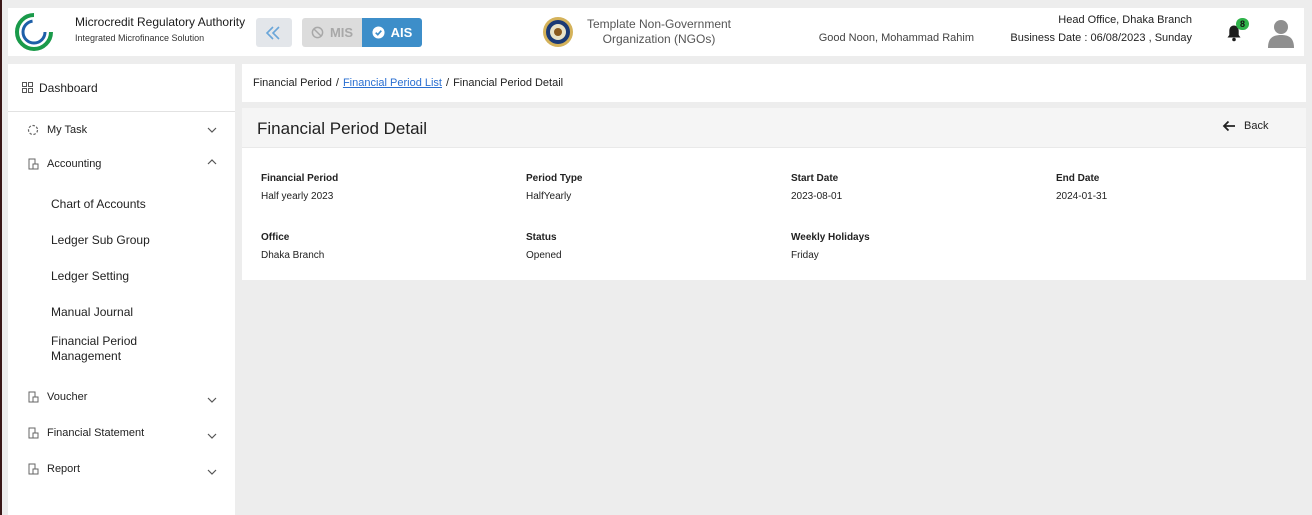 Image resolution: width=1312 pixels, height=515 pixels. I want to click on field-value-weekly-holidays: Friday, so click(805, 255).